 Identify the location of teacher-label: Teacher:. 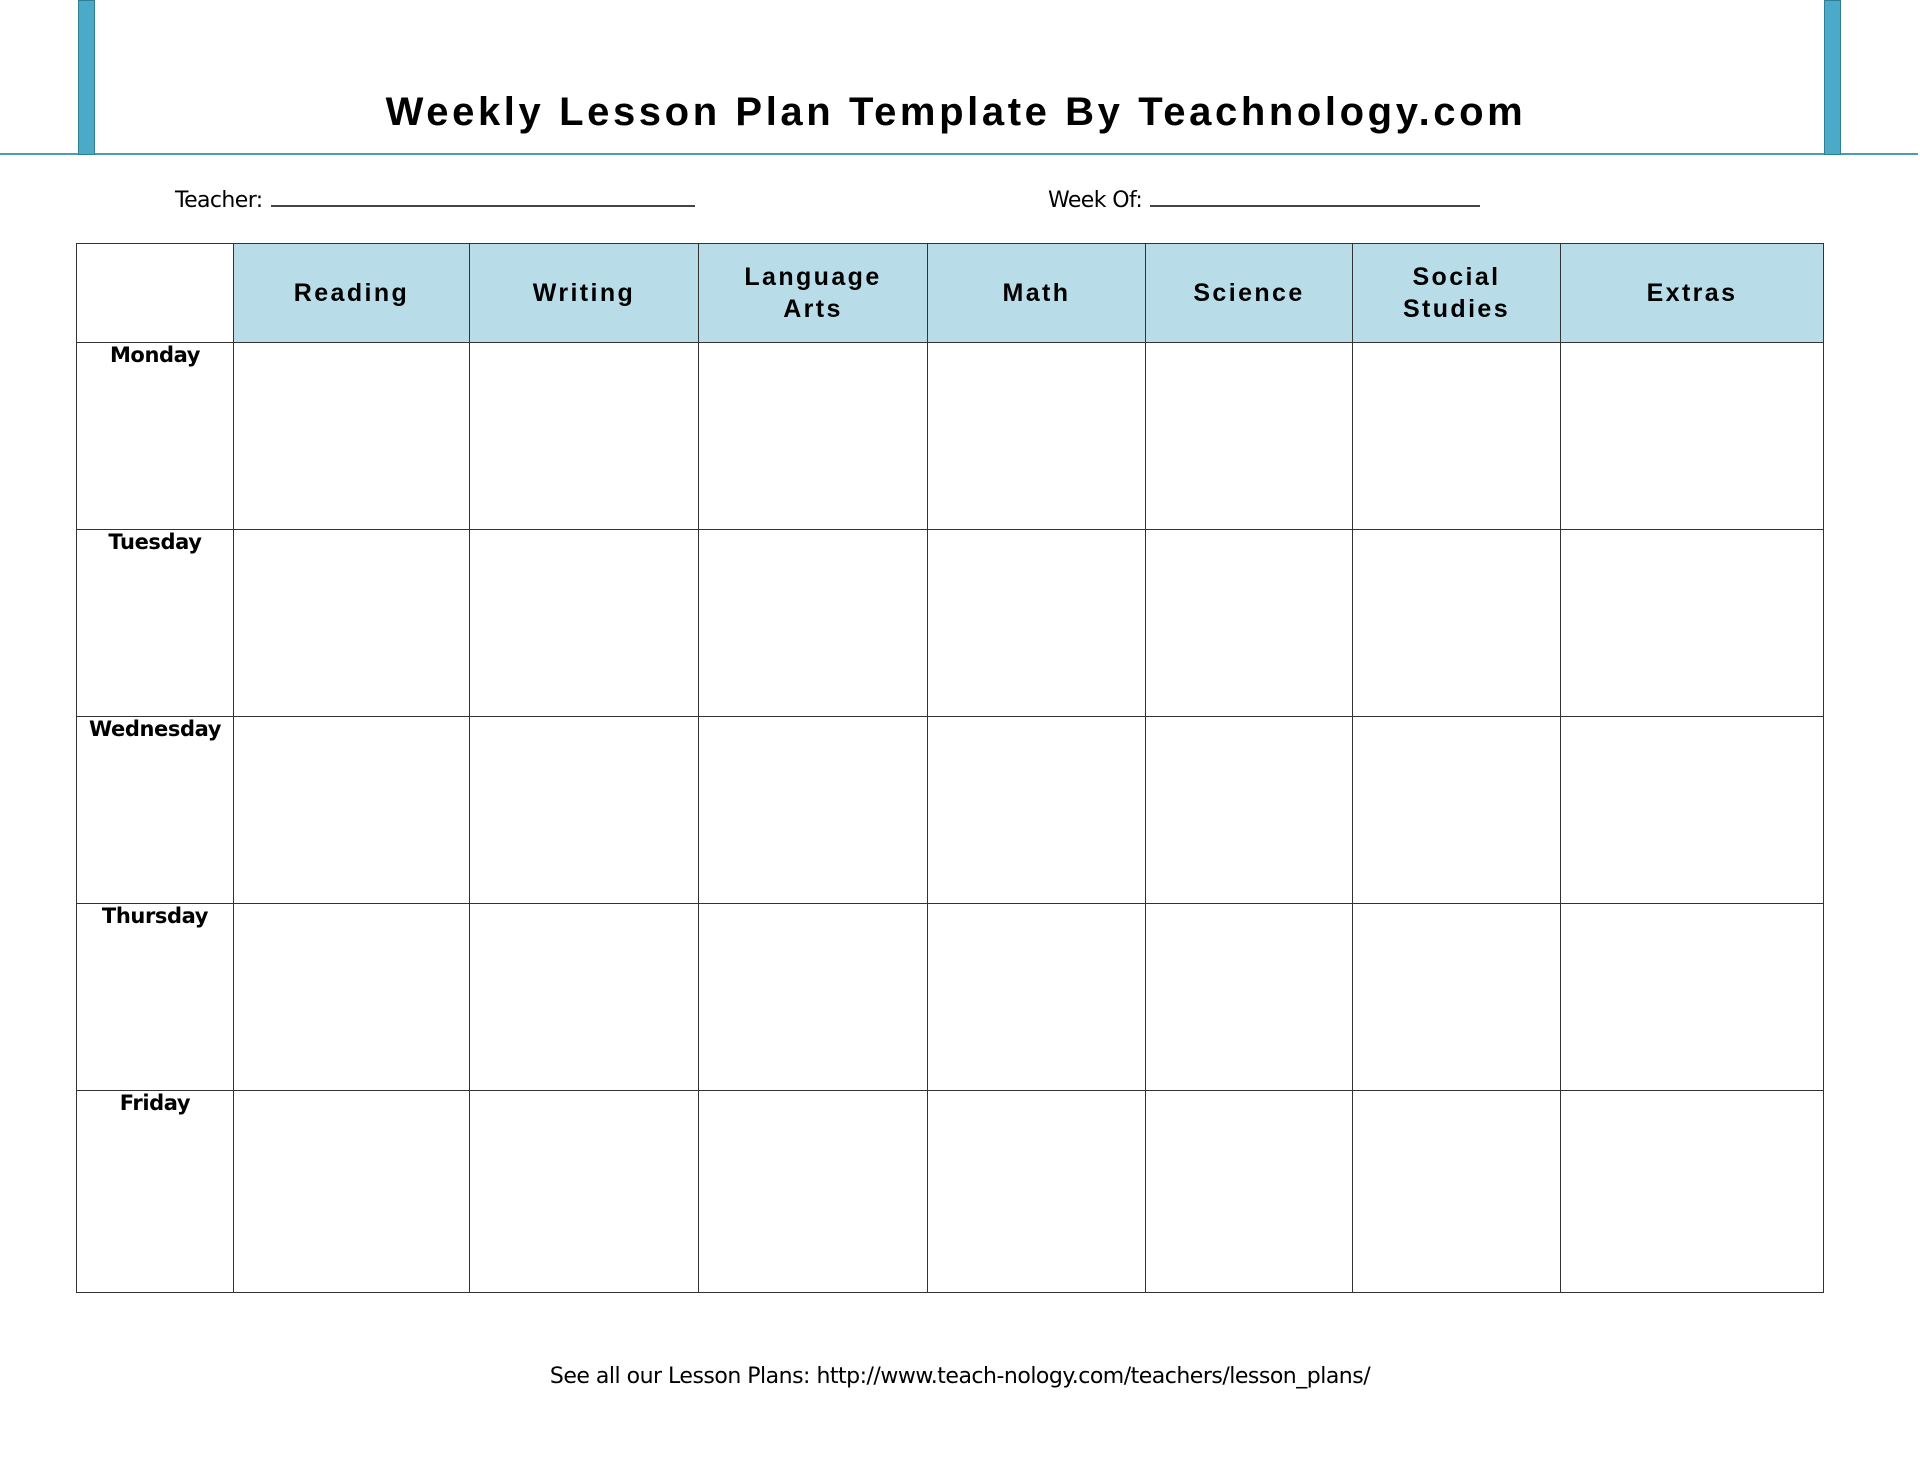
(219, 200).